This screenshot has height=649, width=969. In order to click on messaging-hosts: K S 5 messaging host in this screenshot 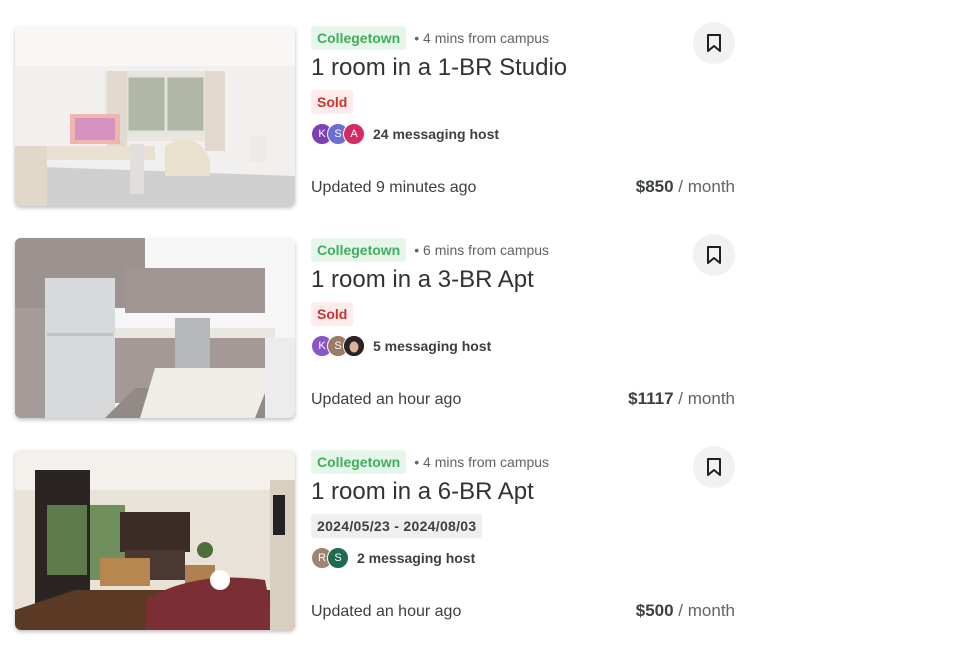, I will do `click(401, 346)`.